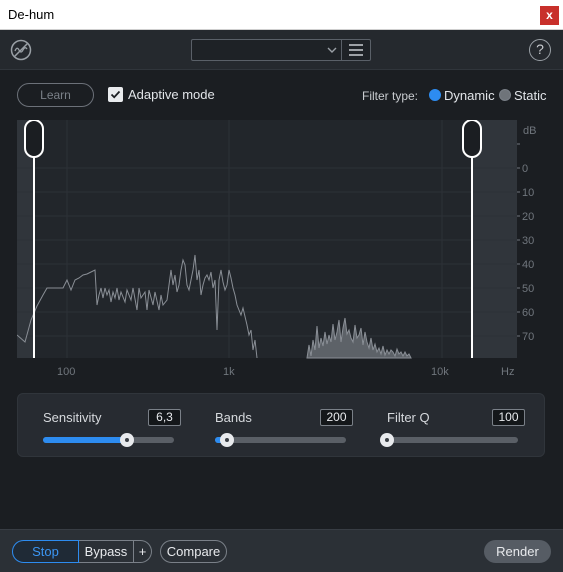 This screenshot has width=563, height=572. Describe the element at coordinates (171, 94) in the screenshot. I see `adaptive-mode-label: Adaptive mode` at that location.